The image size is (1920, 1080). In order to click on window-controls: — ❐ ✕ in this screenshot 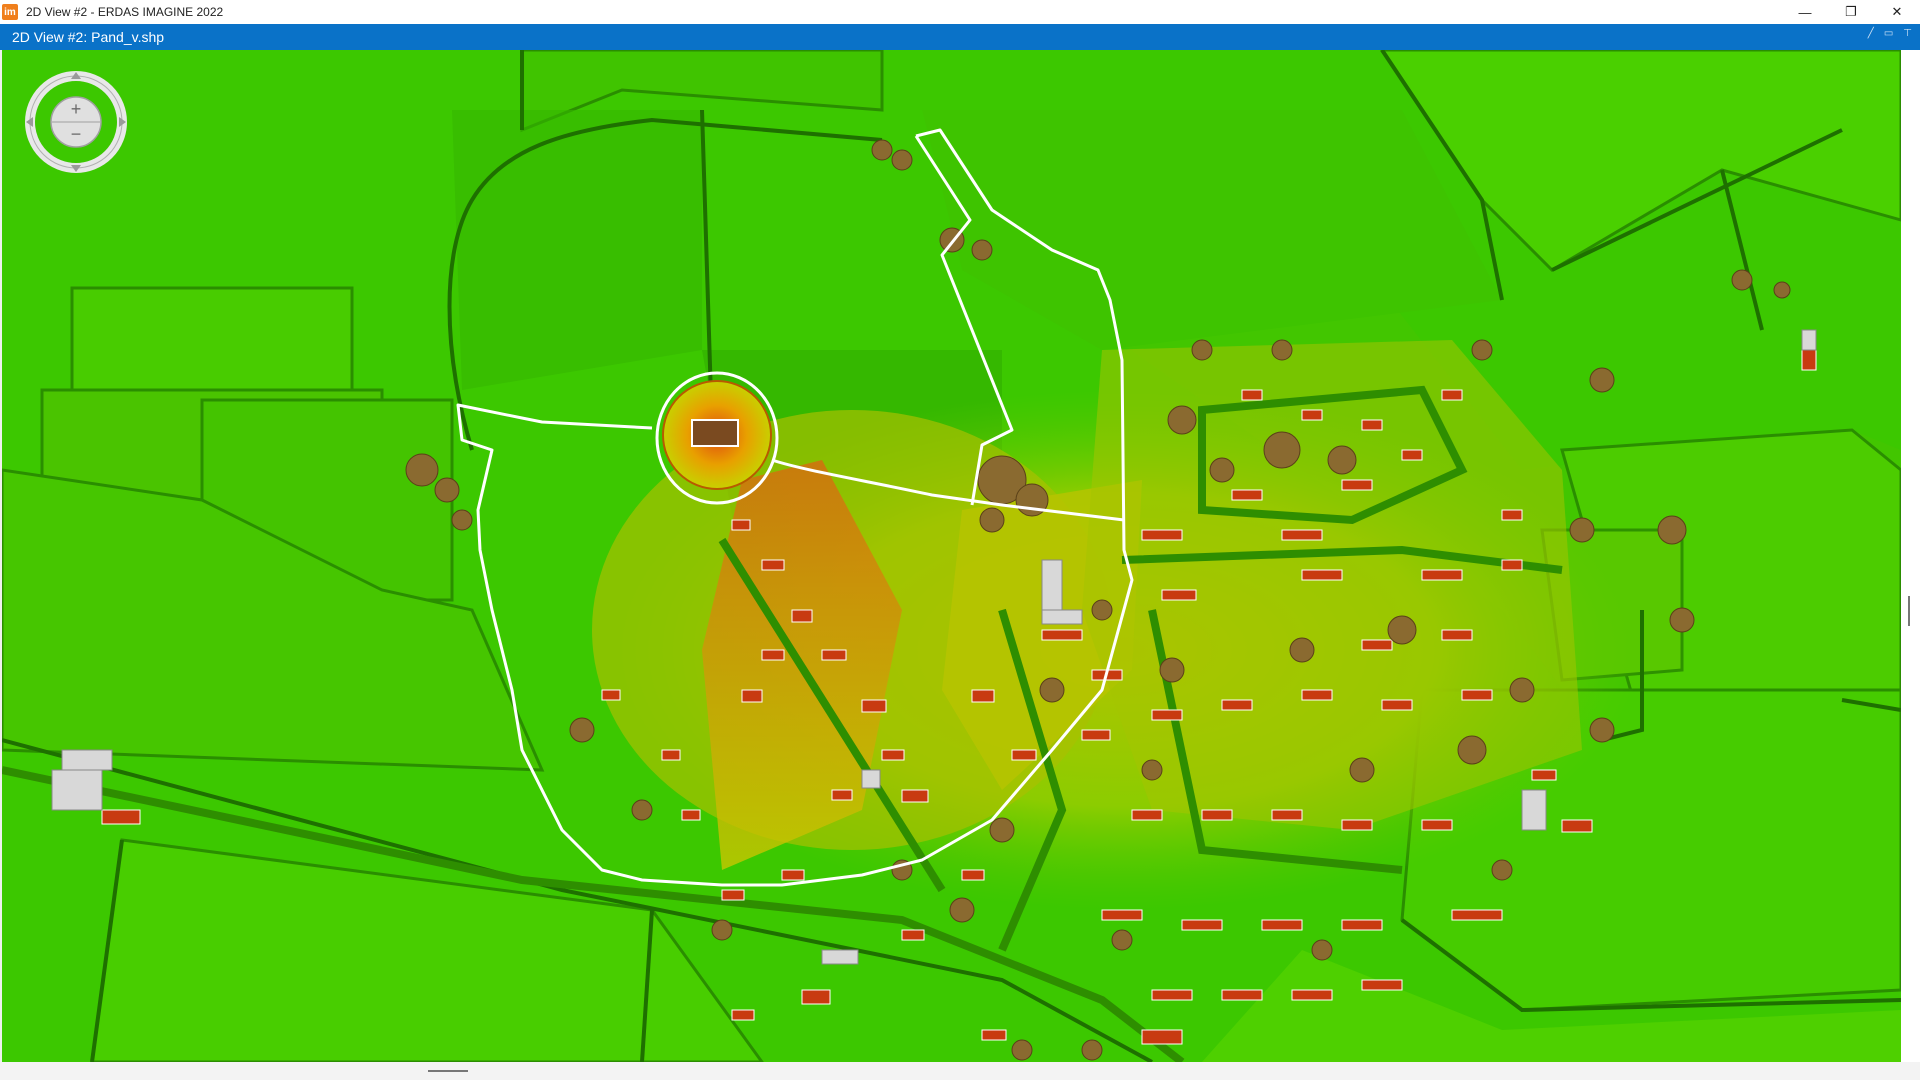, I will do `click(1851, 12)`.